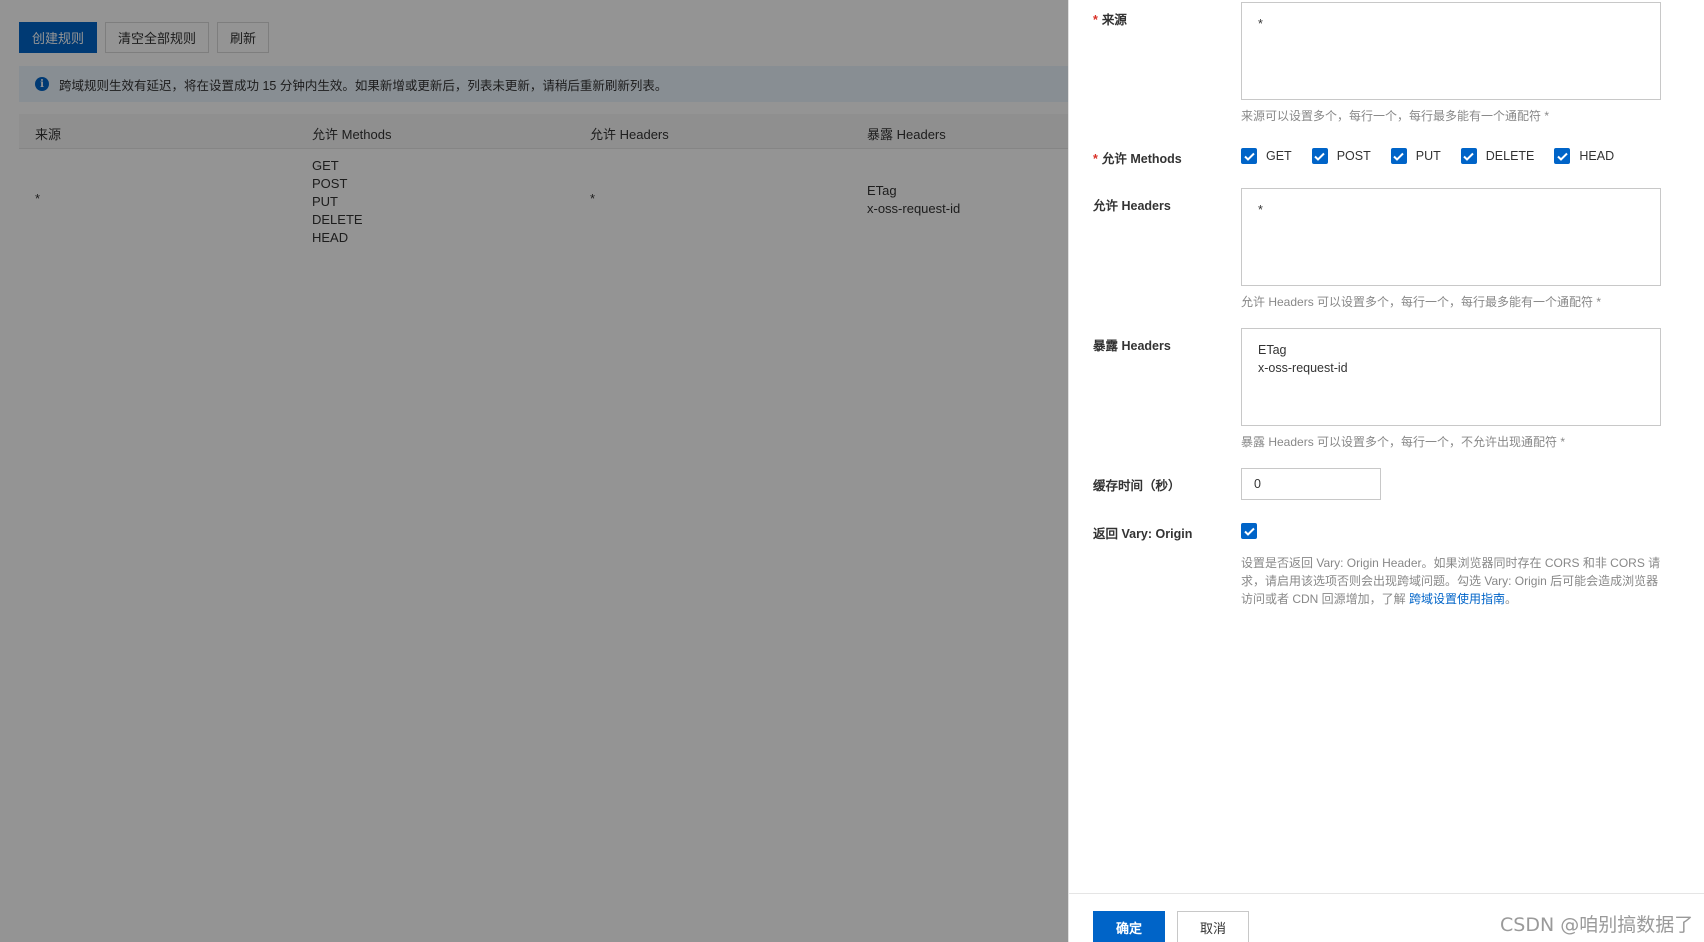 The height and width of the screenshot is (942, 1704). I want to click on allow-headers-hint: 允许 Headers 可以设置多个，每行一个，每行最多能有一个通配符 *, so click(1421, 302).